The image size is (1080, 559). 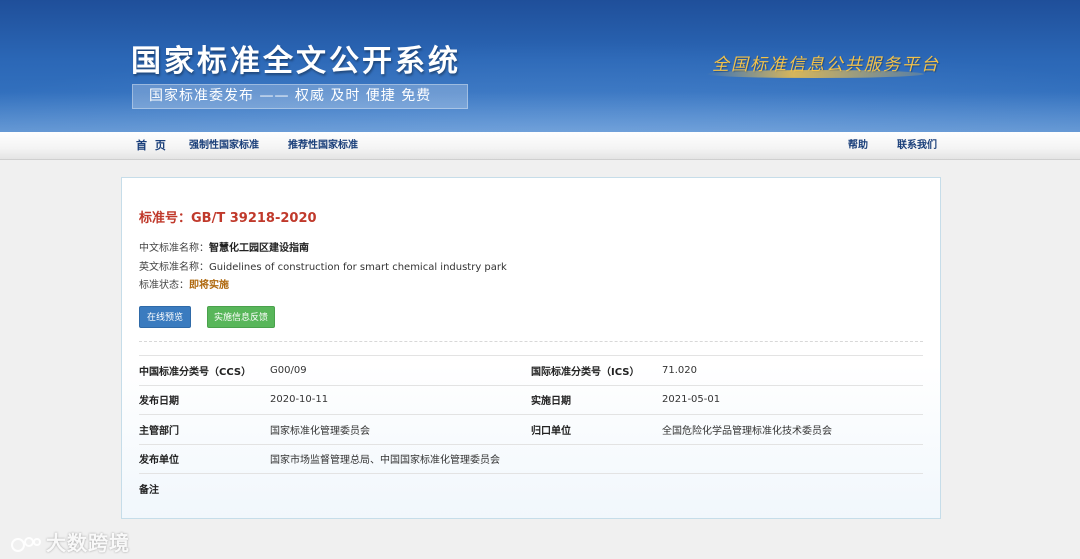 What do you see at coordinates (224, 146) in the screenshot?
I see `nav-mandatory-standards-link: 强制性国家标准` at bounding box center [224, 146].